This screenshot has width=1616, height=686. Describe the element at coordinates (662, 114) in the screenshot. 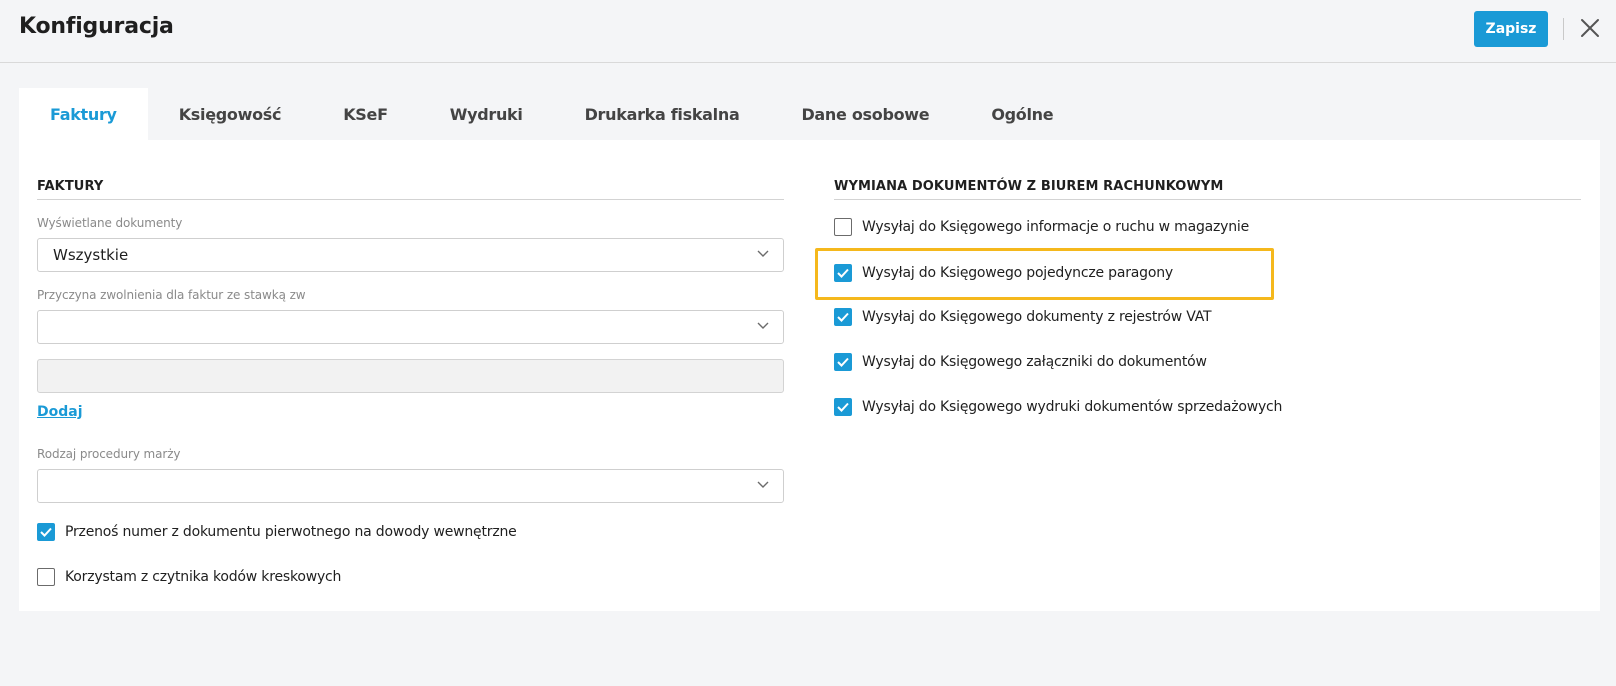

I see `tab-drukarka-fiskalna: Drukarka fiskalna` at that location.